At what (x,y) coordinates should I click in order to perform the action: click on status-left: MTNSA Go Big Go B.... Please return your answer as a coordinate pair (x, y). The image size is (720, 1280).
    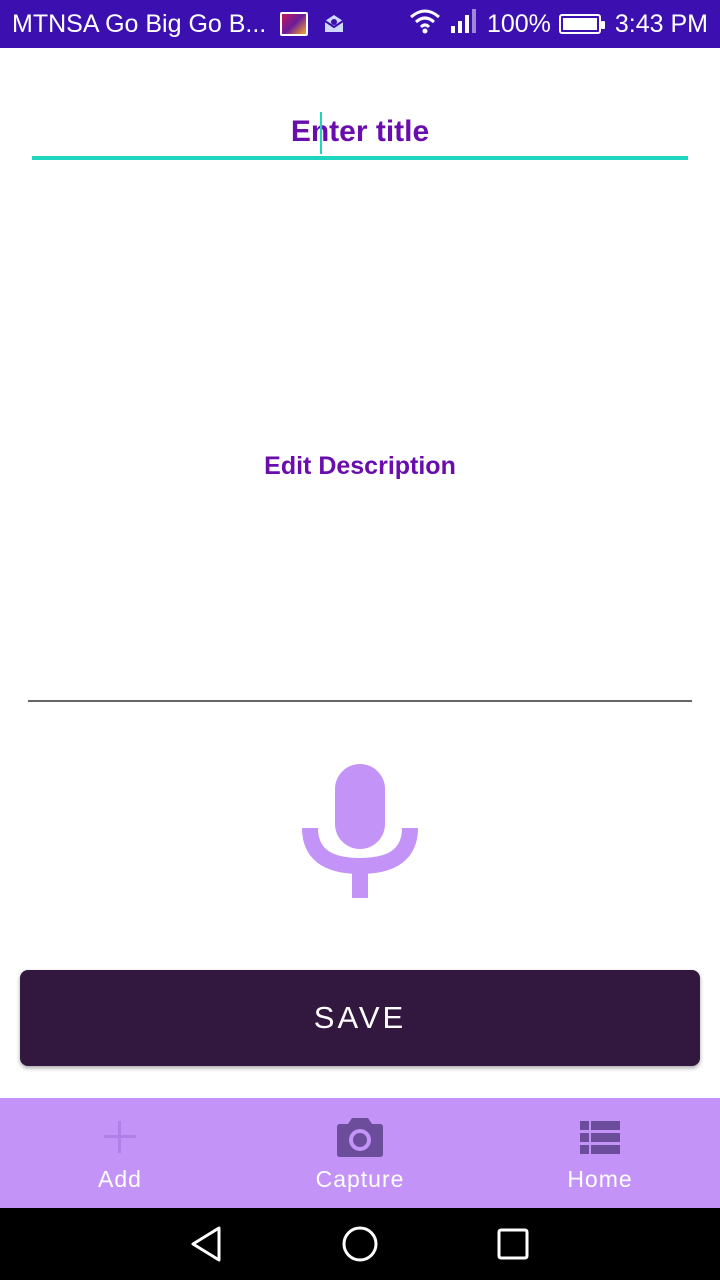
    Looking at the image, I should click on (210, 24).